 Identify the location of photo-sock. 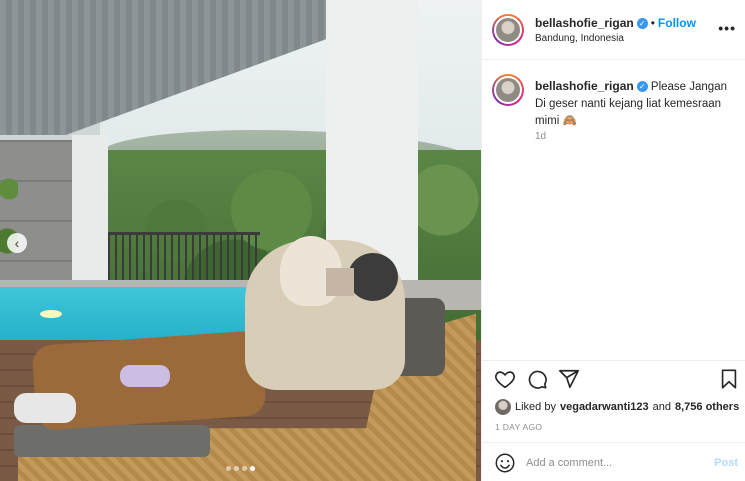
(45, 408).